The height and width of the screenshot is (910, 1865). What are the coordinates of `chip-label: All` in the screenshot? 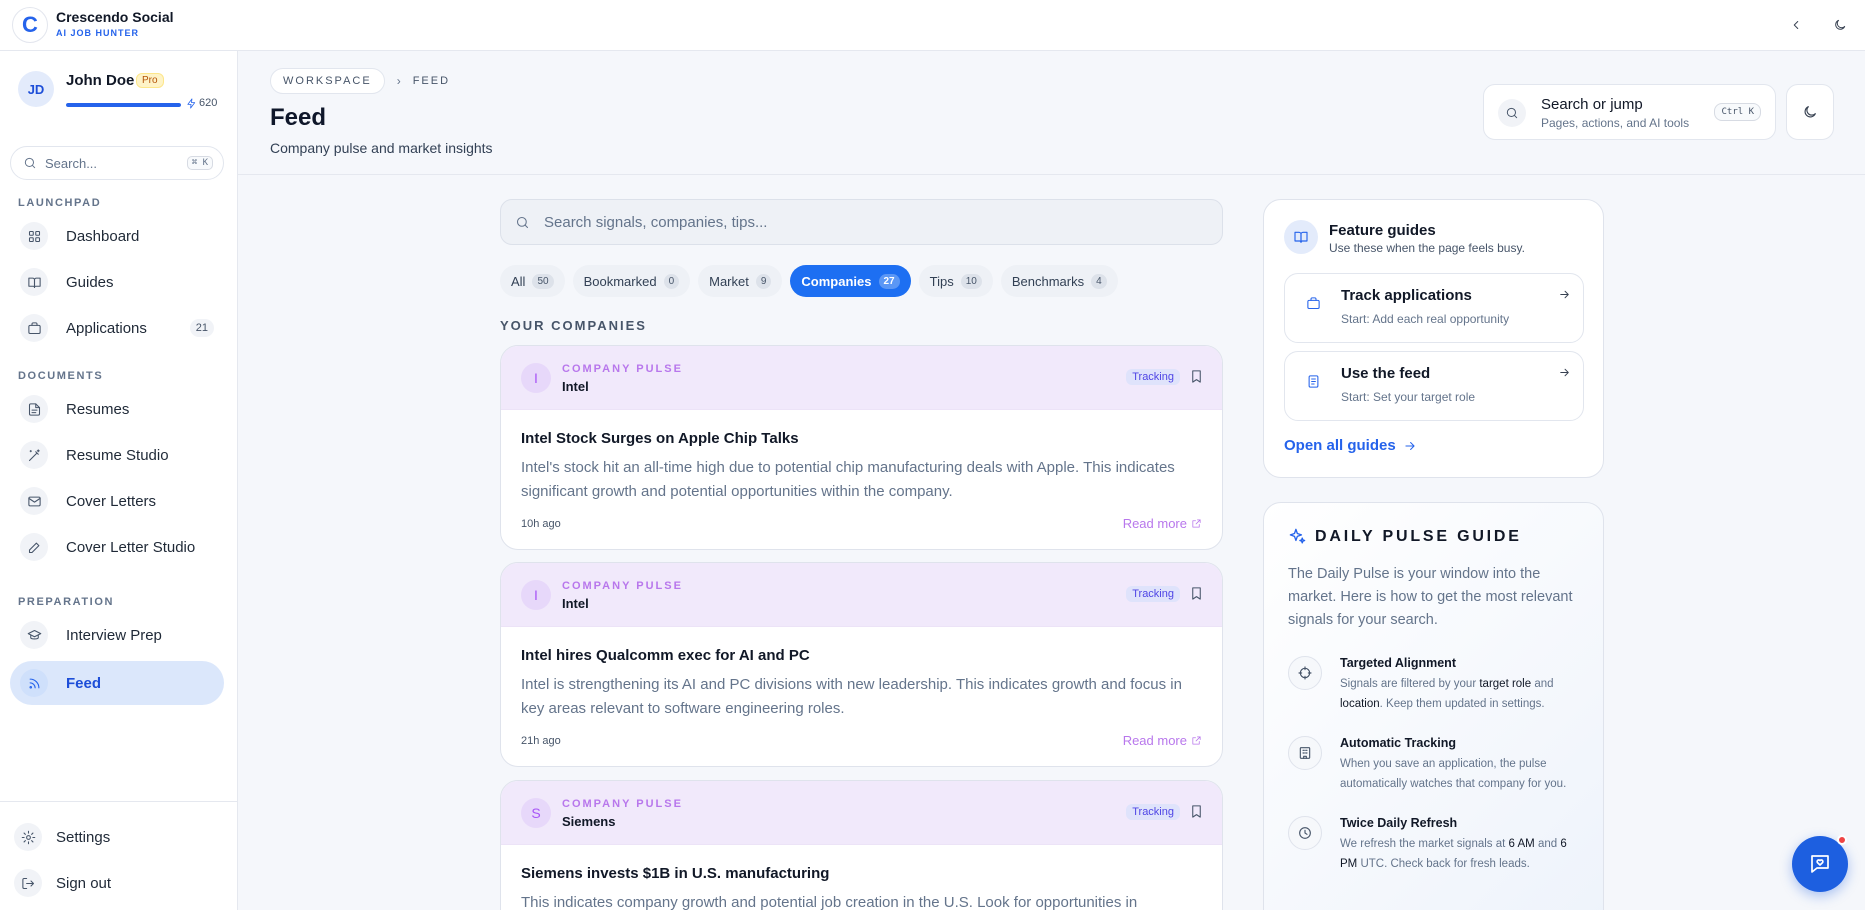 It's located at (518, 281).